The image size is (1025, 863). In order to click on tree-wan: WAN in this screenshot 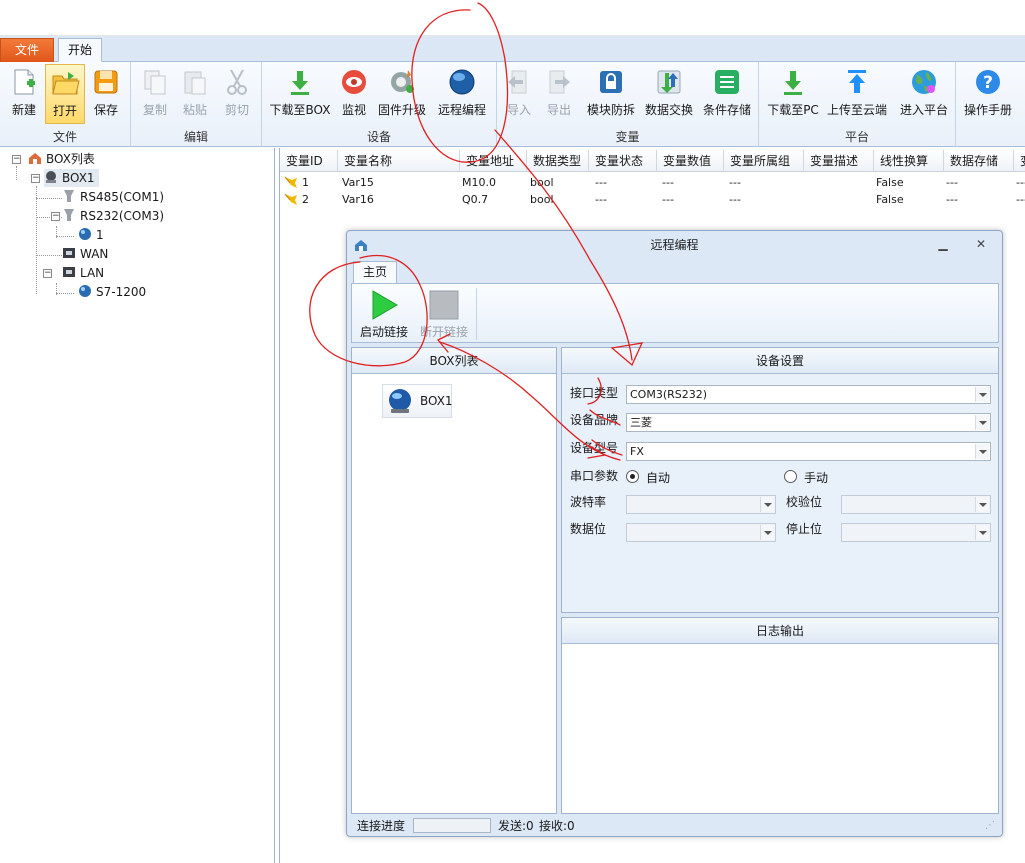, I will do `click(85, 254)`.